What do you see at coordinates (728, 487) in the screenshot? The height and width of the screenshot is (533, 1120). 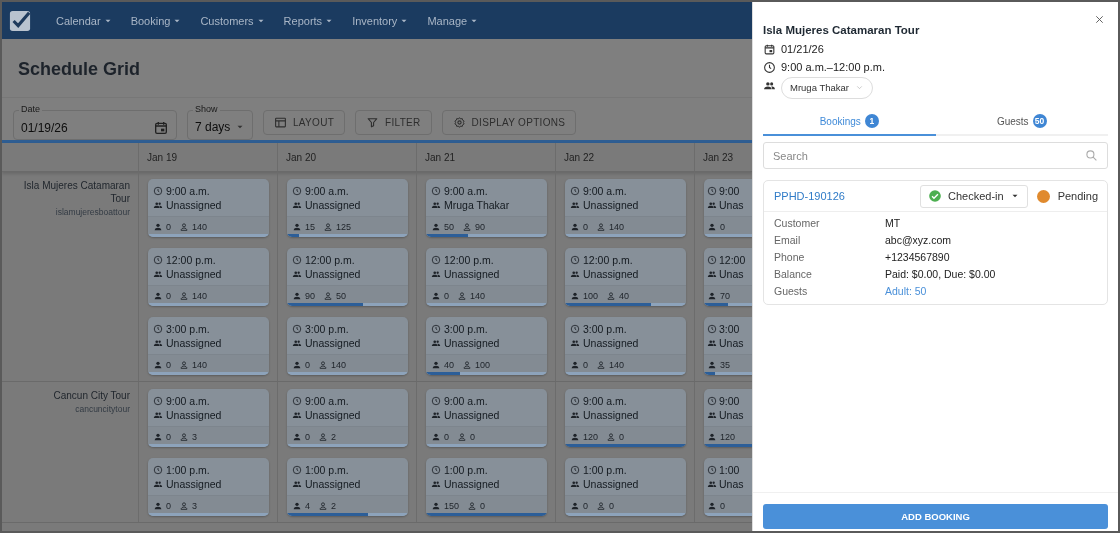 I see `time-slot-card: 1:00 Unas 0` at bounding box center [728, 487].